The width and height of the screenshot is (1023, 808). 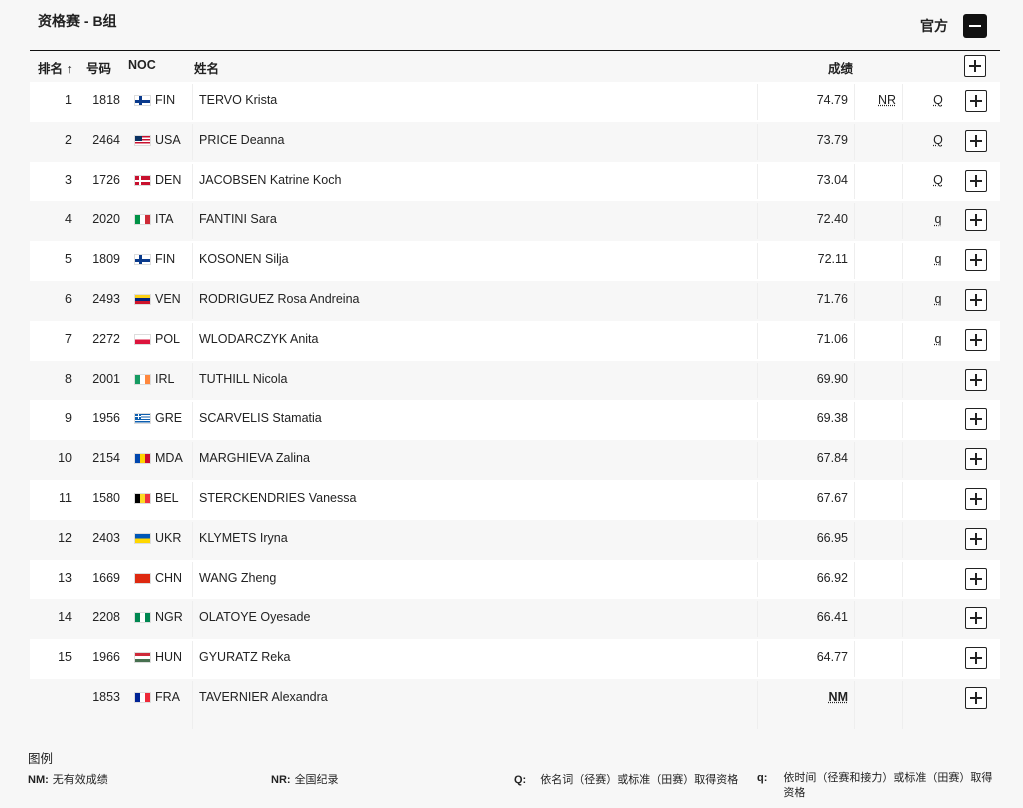 What do you see at coordinates (515, 50) in the screenshot?
I see `header-divider` at bounding box center [515, 50].